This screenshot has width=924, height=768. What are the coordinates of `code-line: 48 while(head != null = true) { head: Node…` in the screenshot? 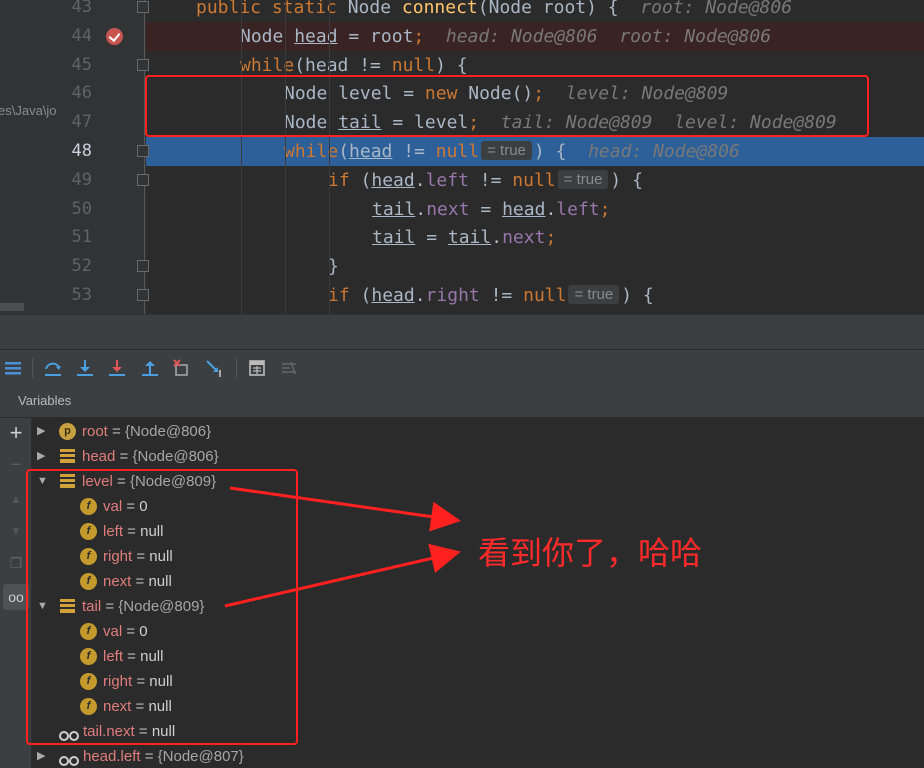 It's located at (462, 151).